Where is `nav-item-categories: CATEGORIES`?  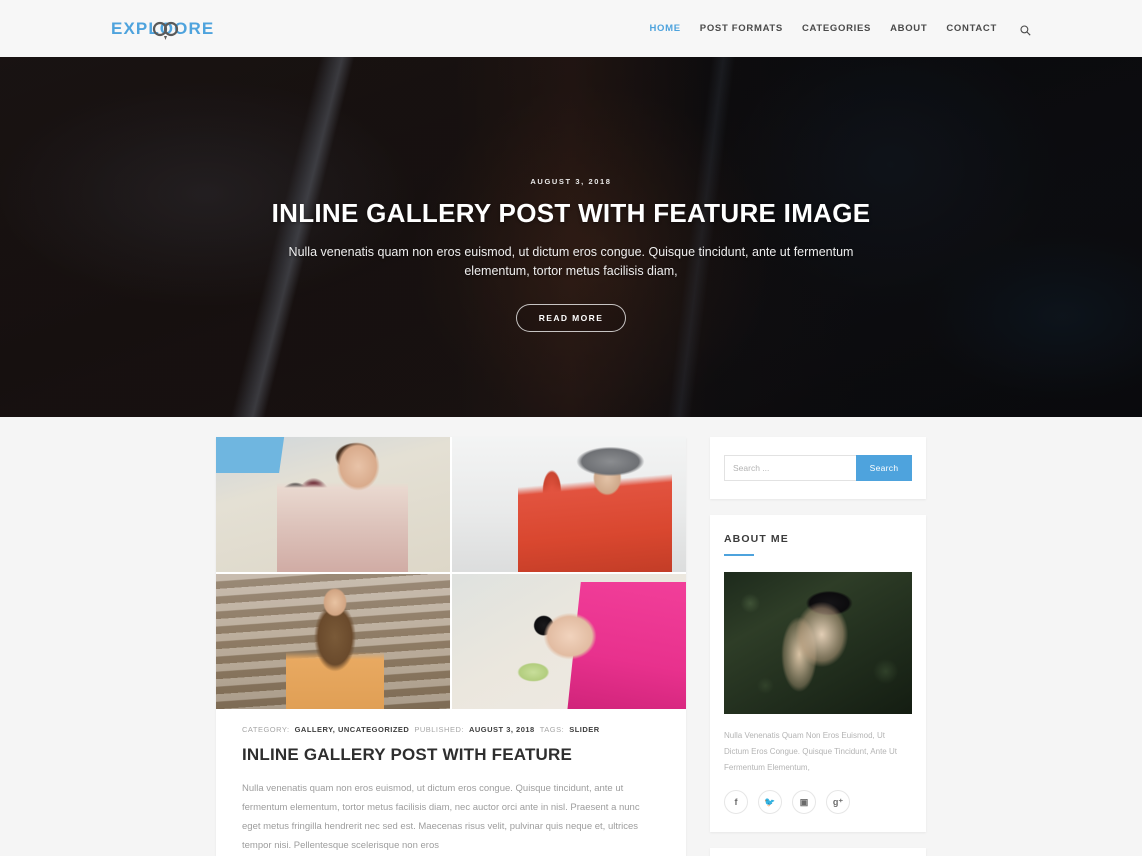
nav-item-categories: CATEGORIES is located at coordinates (836, 28).